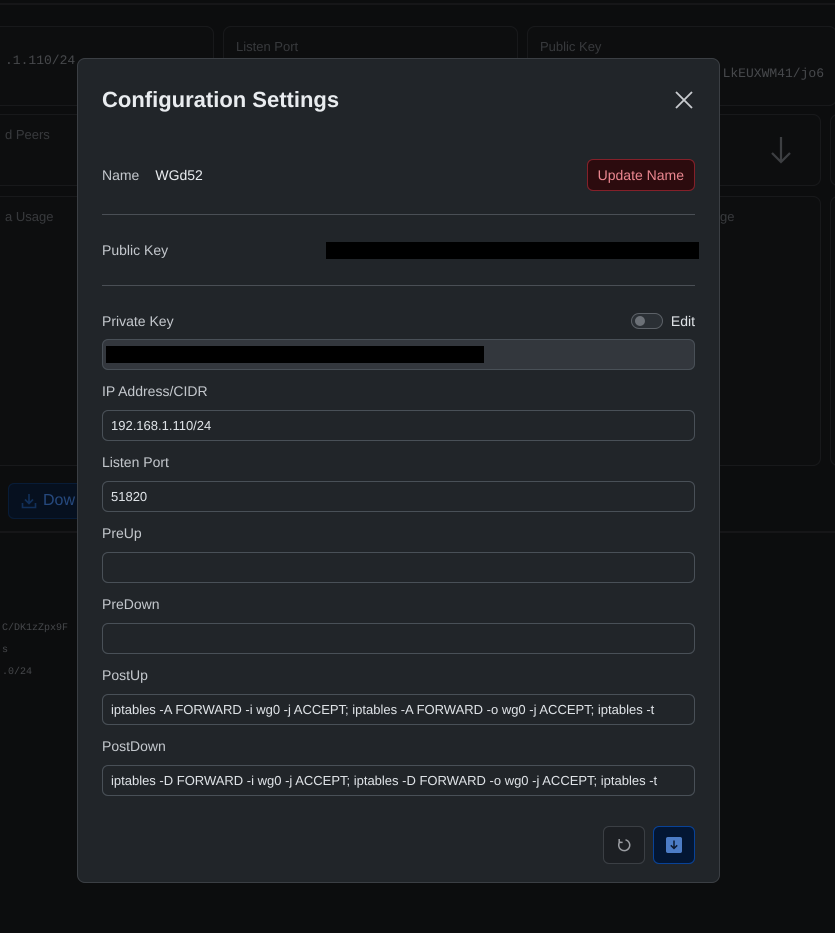  I want to click on refresh-icon, so click(624, 845).